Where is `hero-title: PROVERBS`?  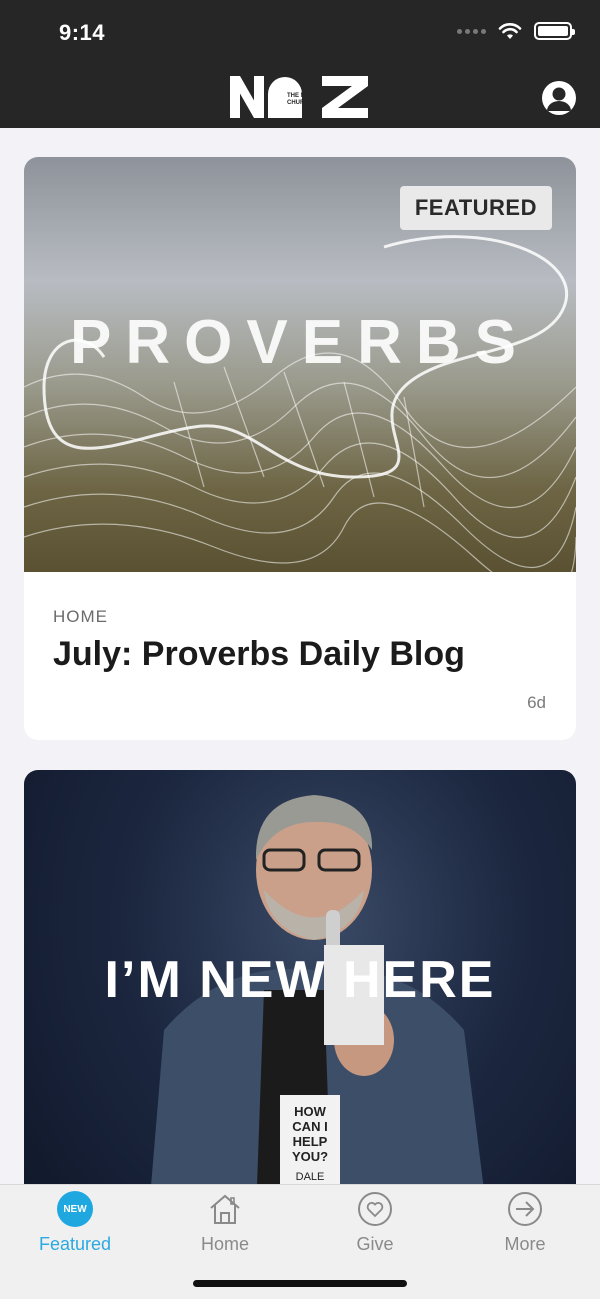 hero-title: PROVERBS is located at coordinates (300, 342).